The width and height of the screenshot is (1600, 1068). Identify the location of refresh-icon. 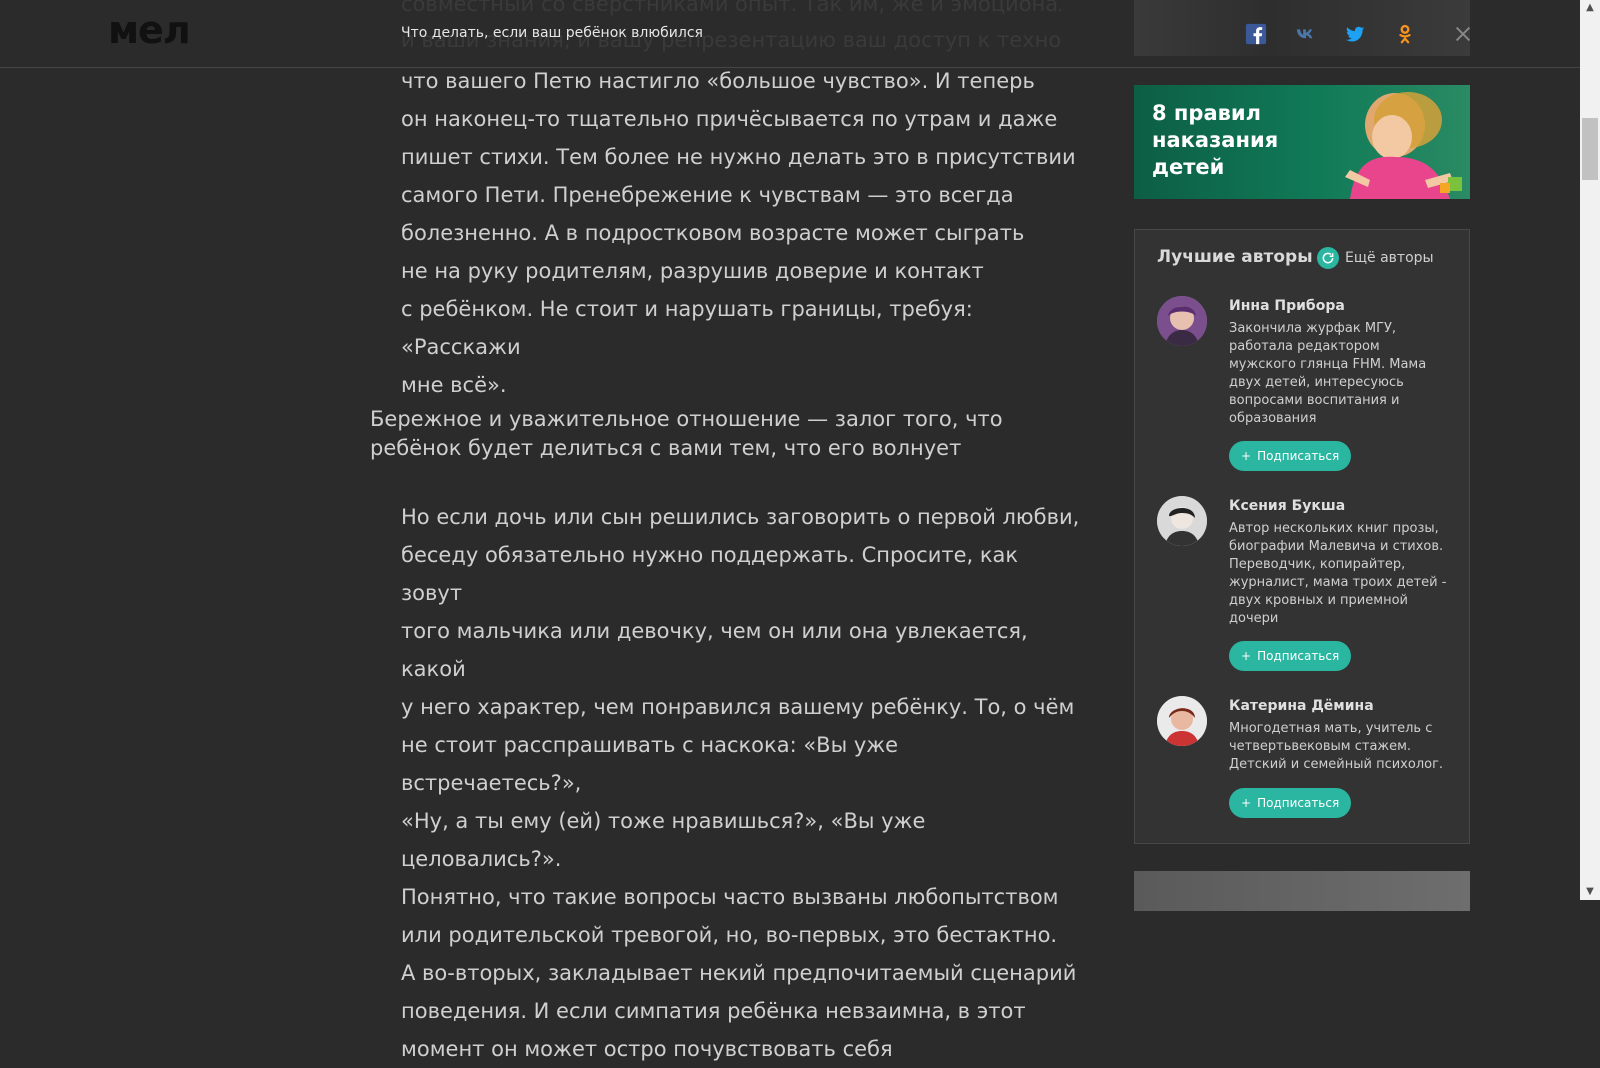
(1328, 258).